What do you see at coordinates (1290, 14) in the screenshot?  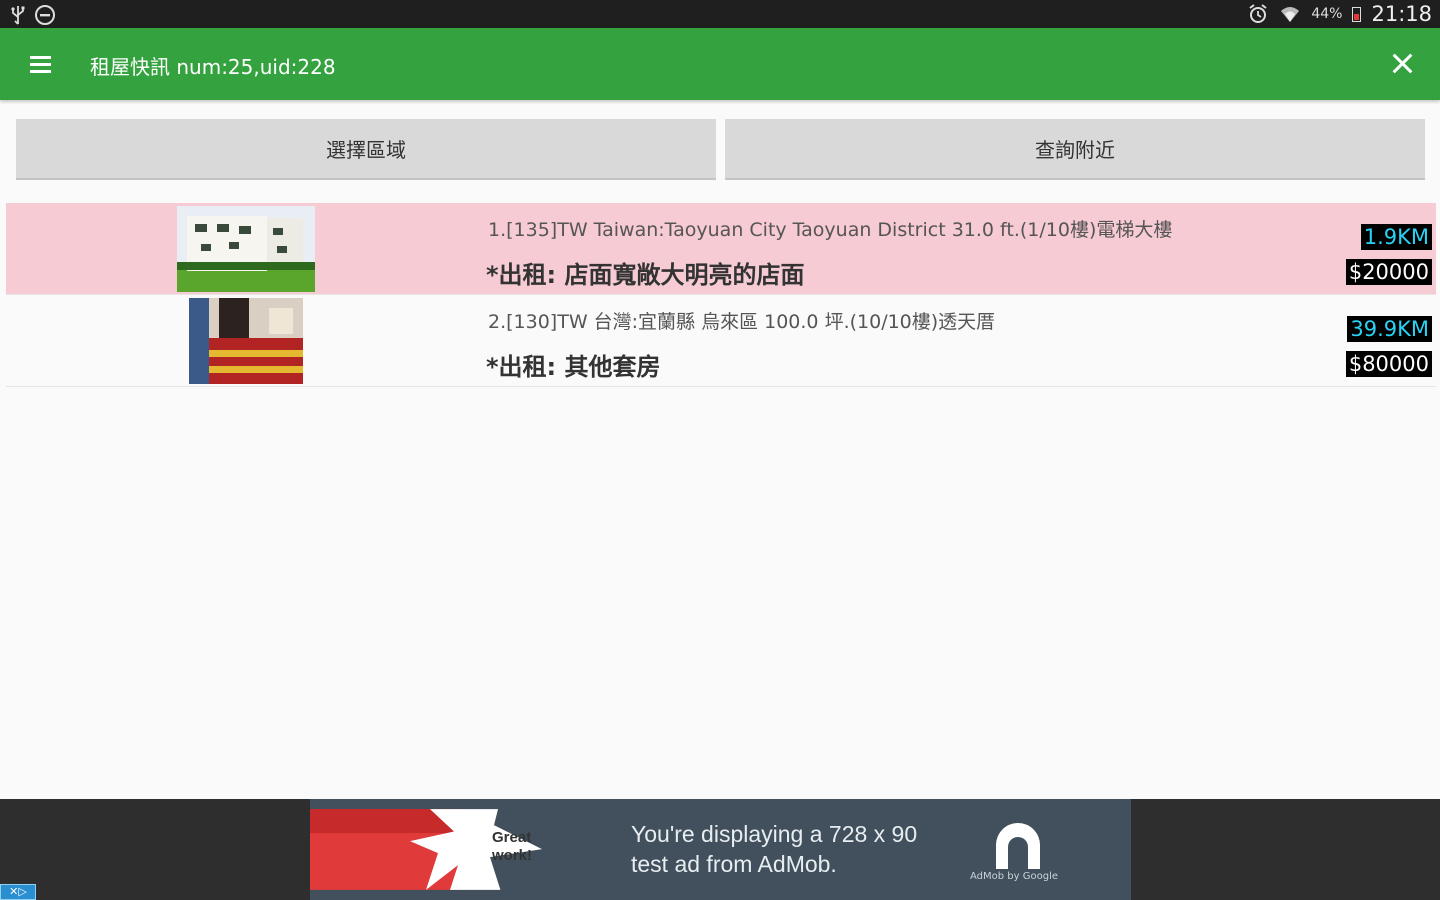 I see `wifi-icon` at bounding box center [1290, 14].